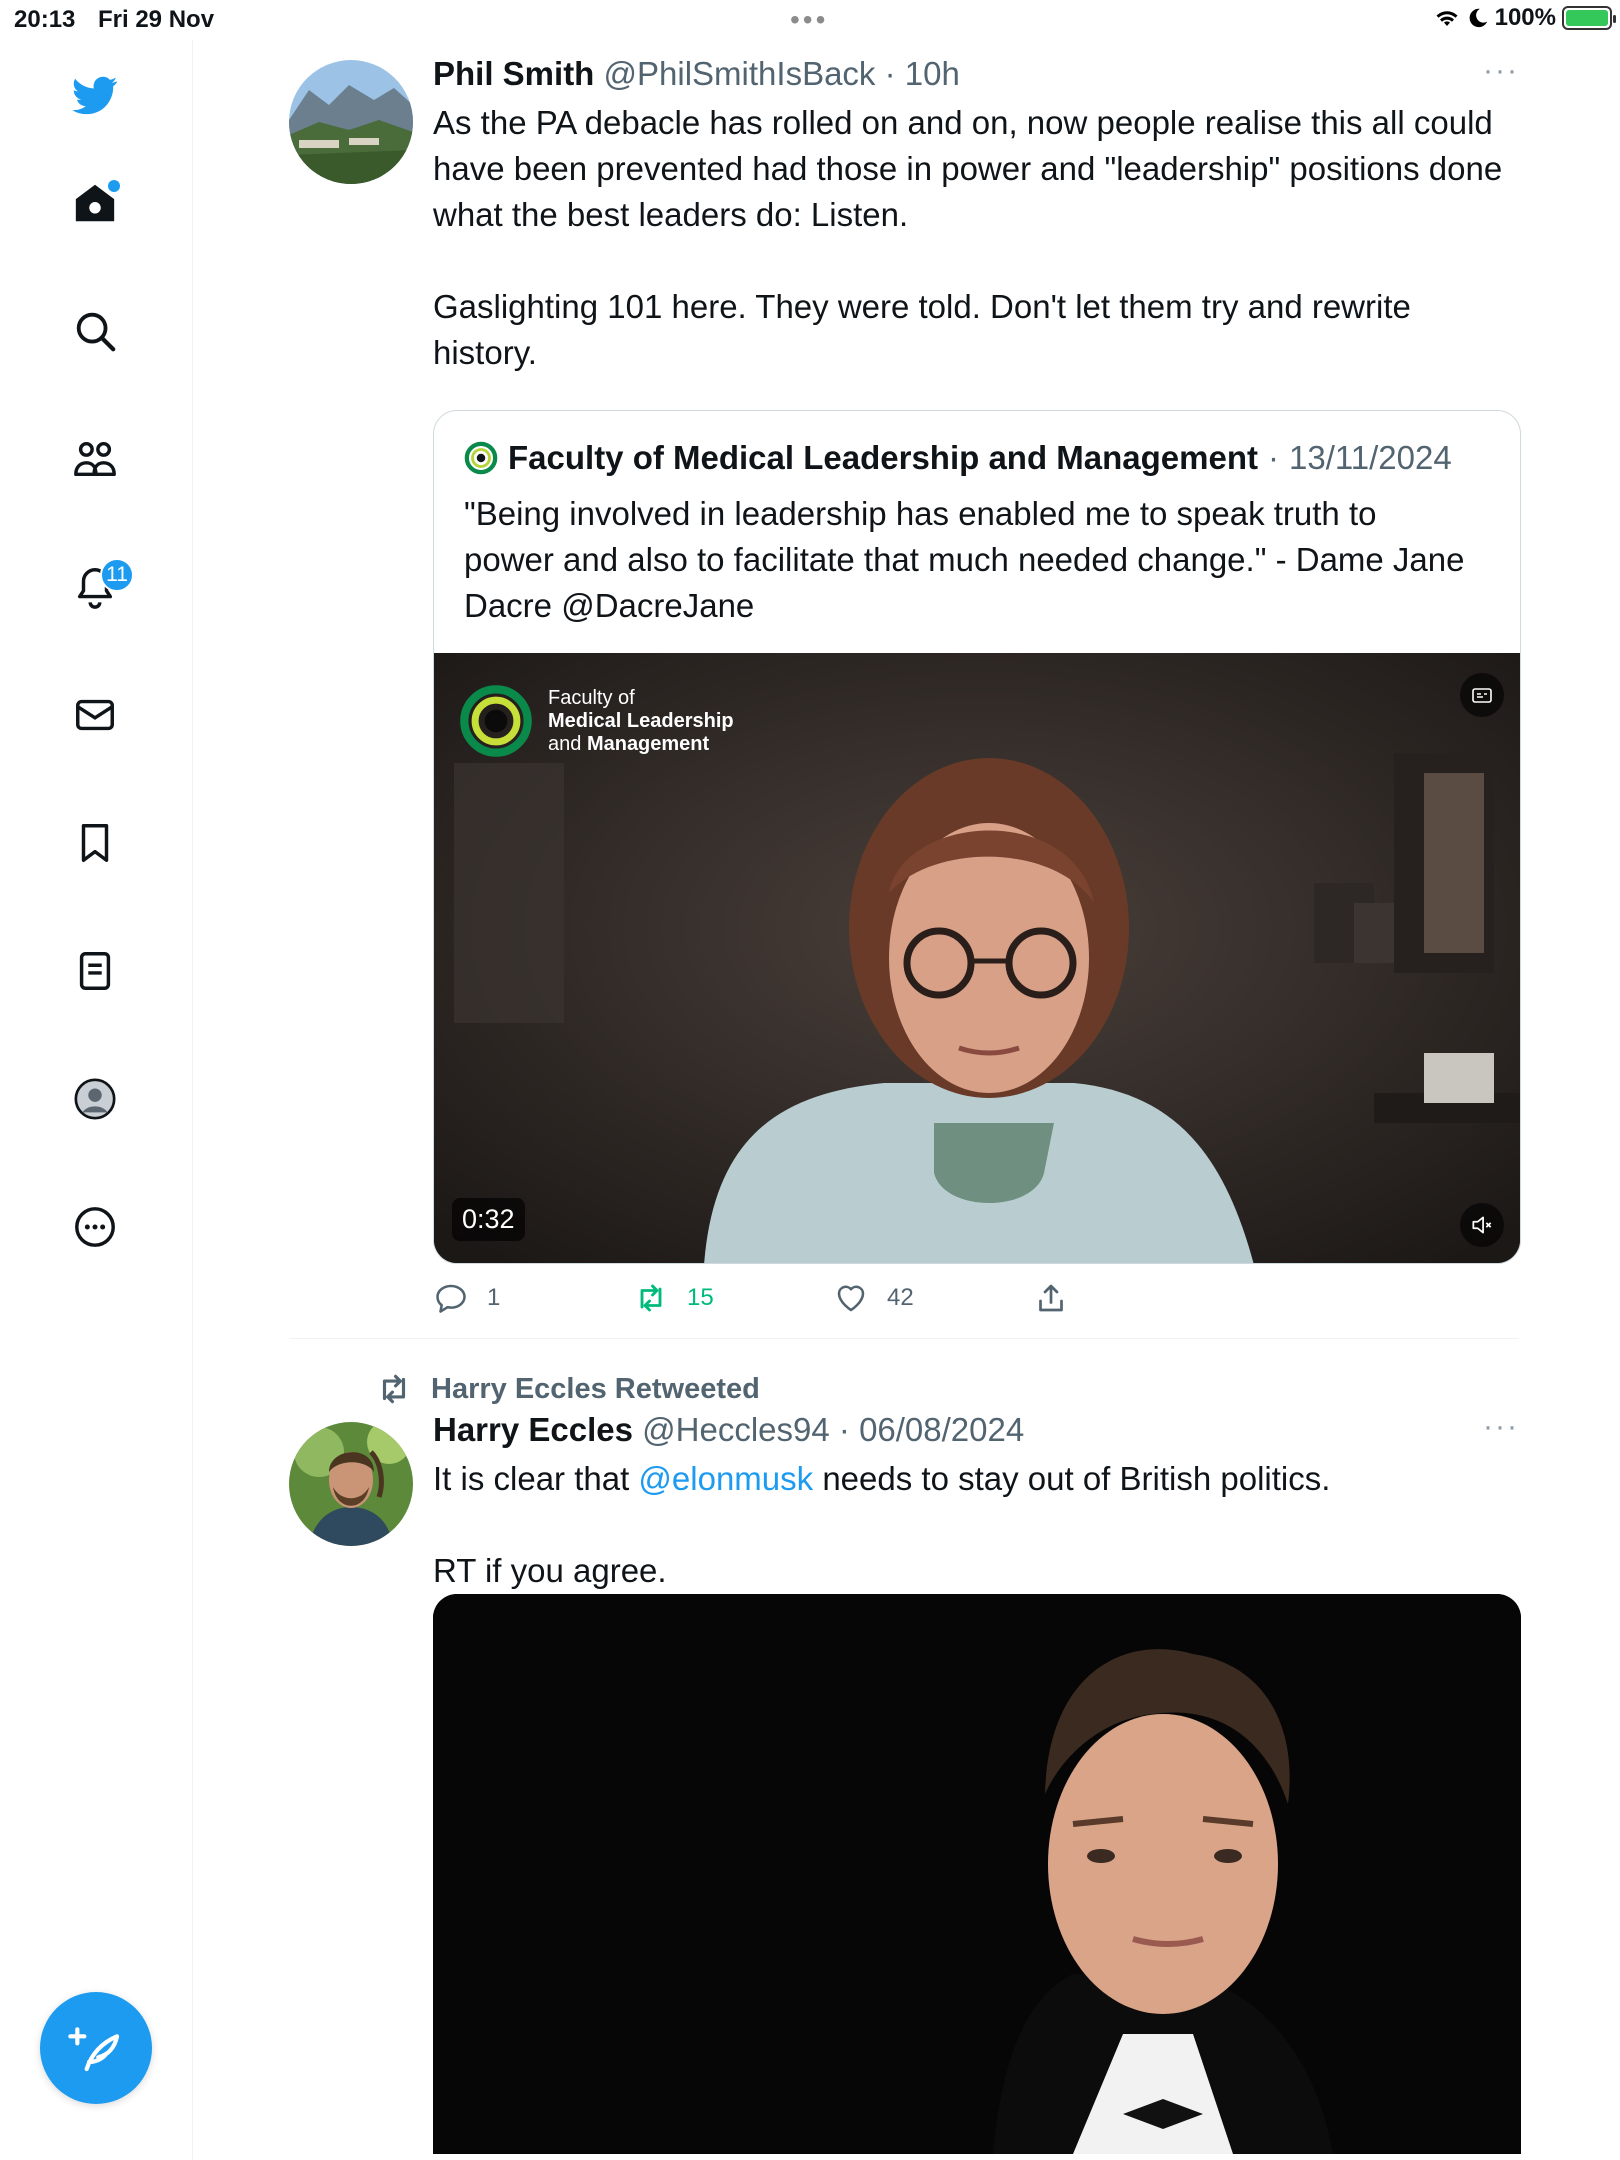 This screenshot has width=1620, height=2160. I want to click on reply-button: 1, so click(466, 1298).